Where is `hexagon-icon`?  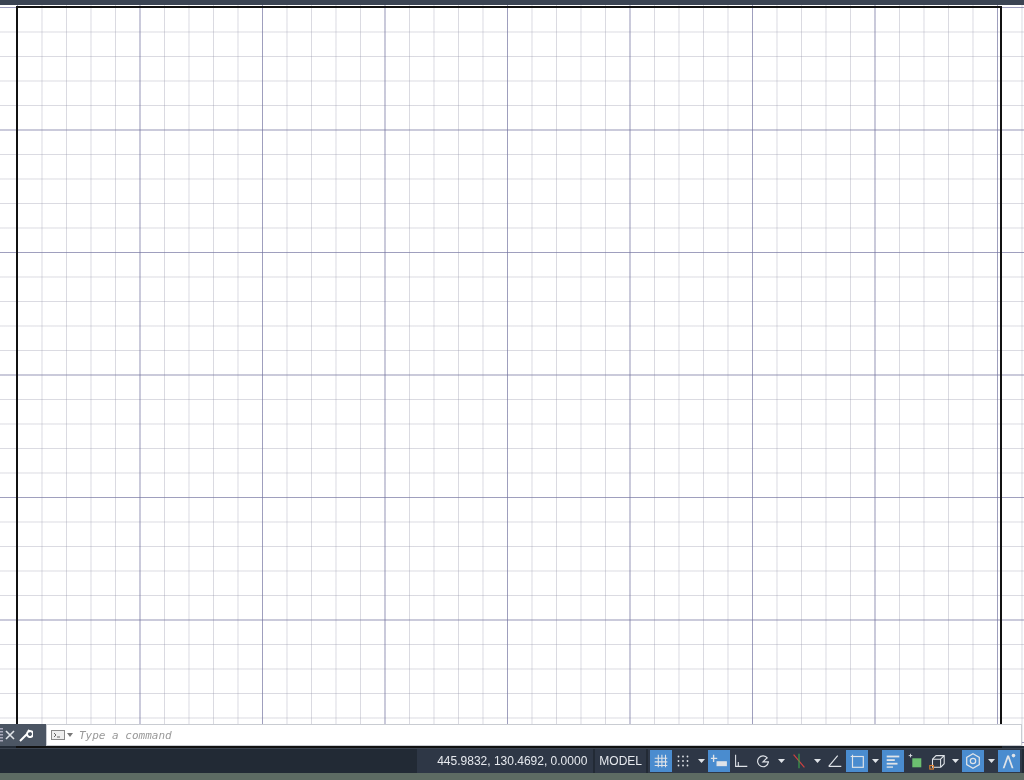 hexagon-icon is located at coordinates (973, 761).